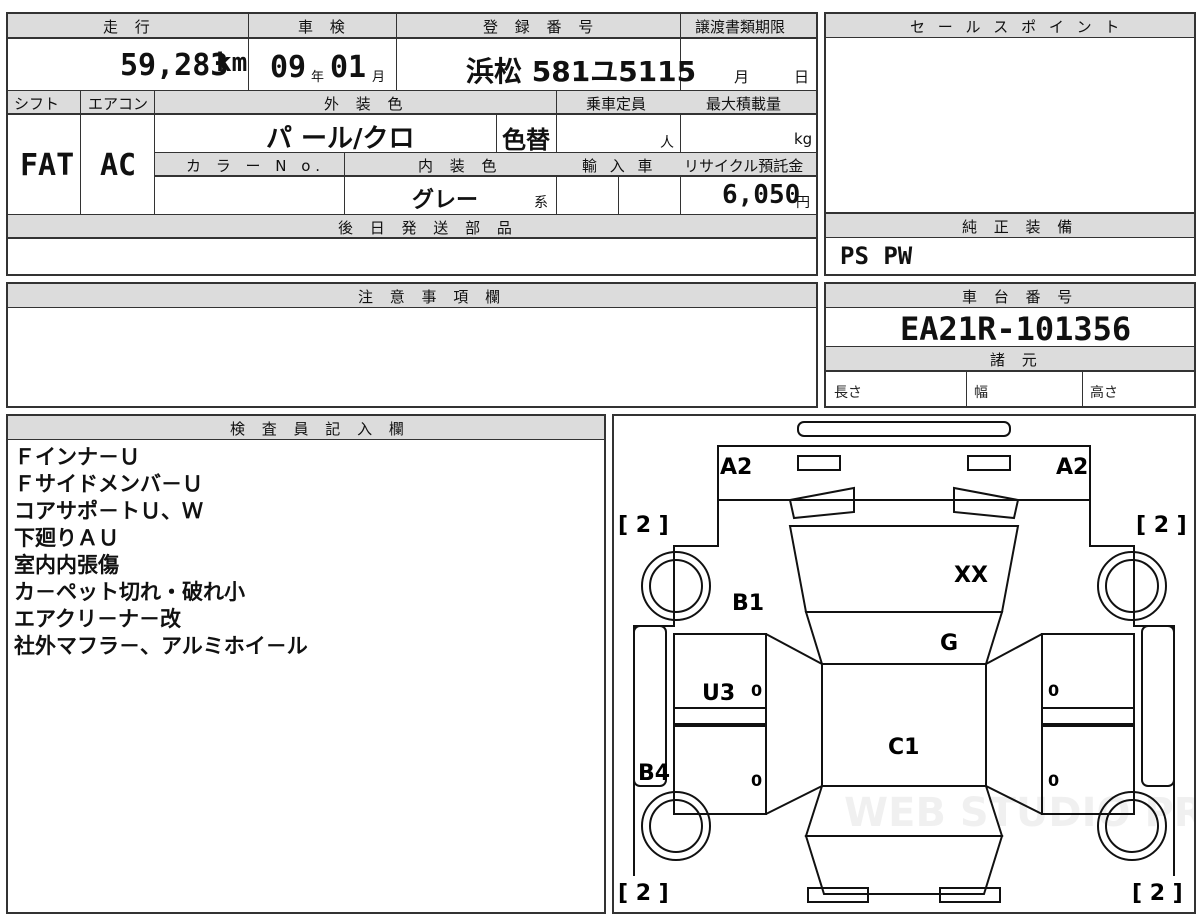 This screenshot has width=1200, height=914. What do you see at coordinates (756, 690) in the screenshot?
I see `tread-front-left: 0` at bounding box center [756, 690].